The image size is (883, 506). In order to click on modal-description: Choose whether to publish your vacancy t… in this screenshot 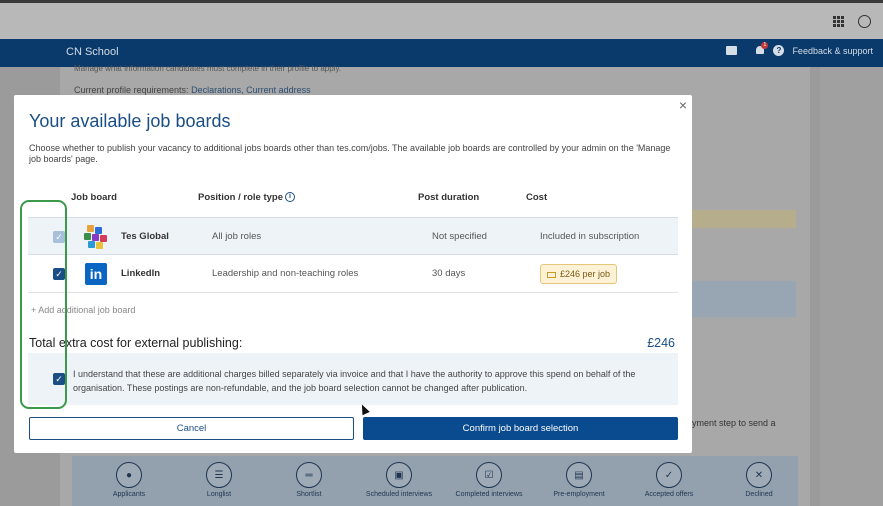, I will do `click(350, 153)`.